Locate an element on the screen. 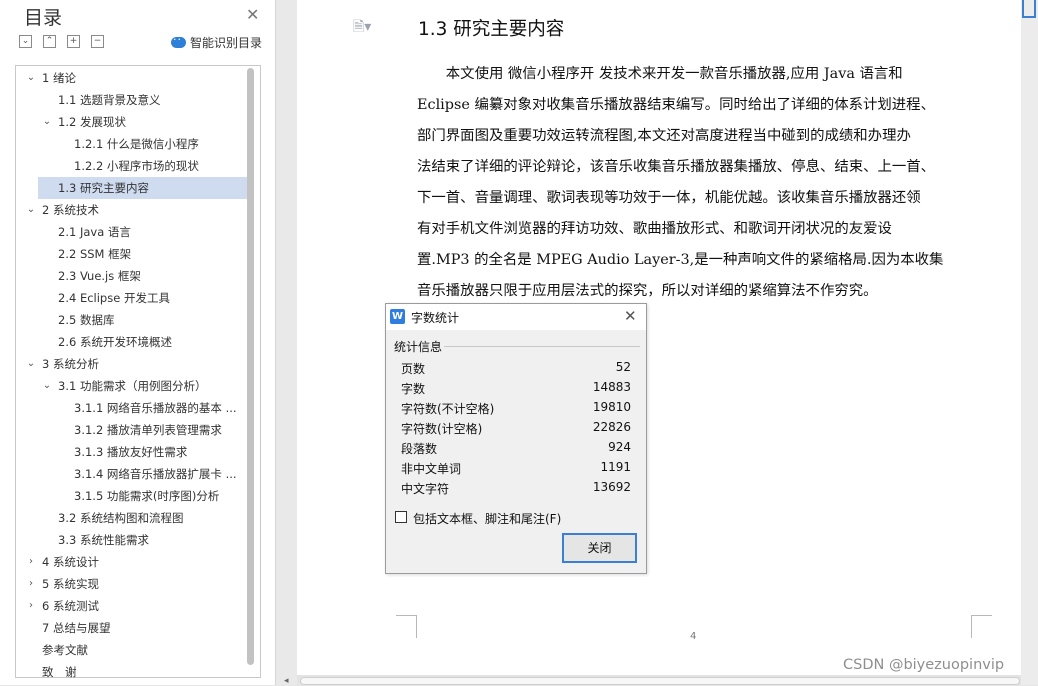  close-button: 关闭 is located at coordinates (599, 548).